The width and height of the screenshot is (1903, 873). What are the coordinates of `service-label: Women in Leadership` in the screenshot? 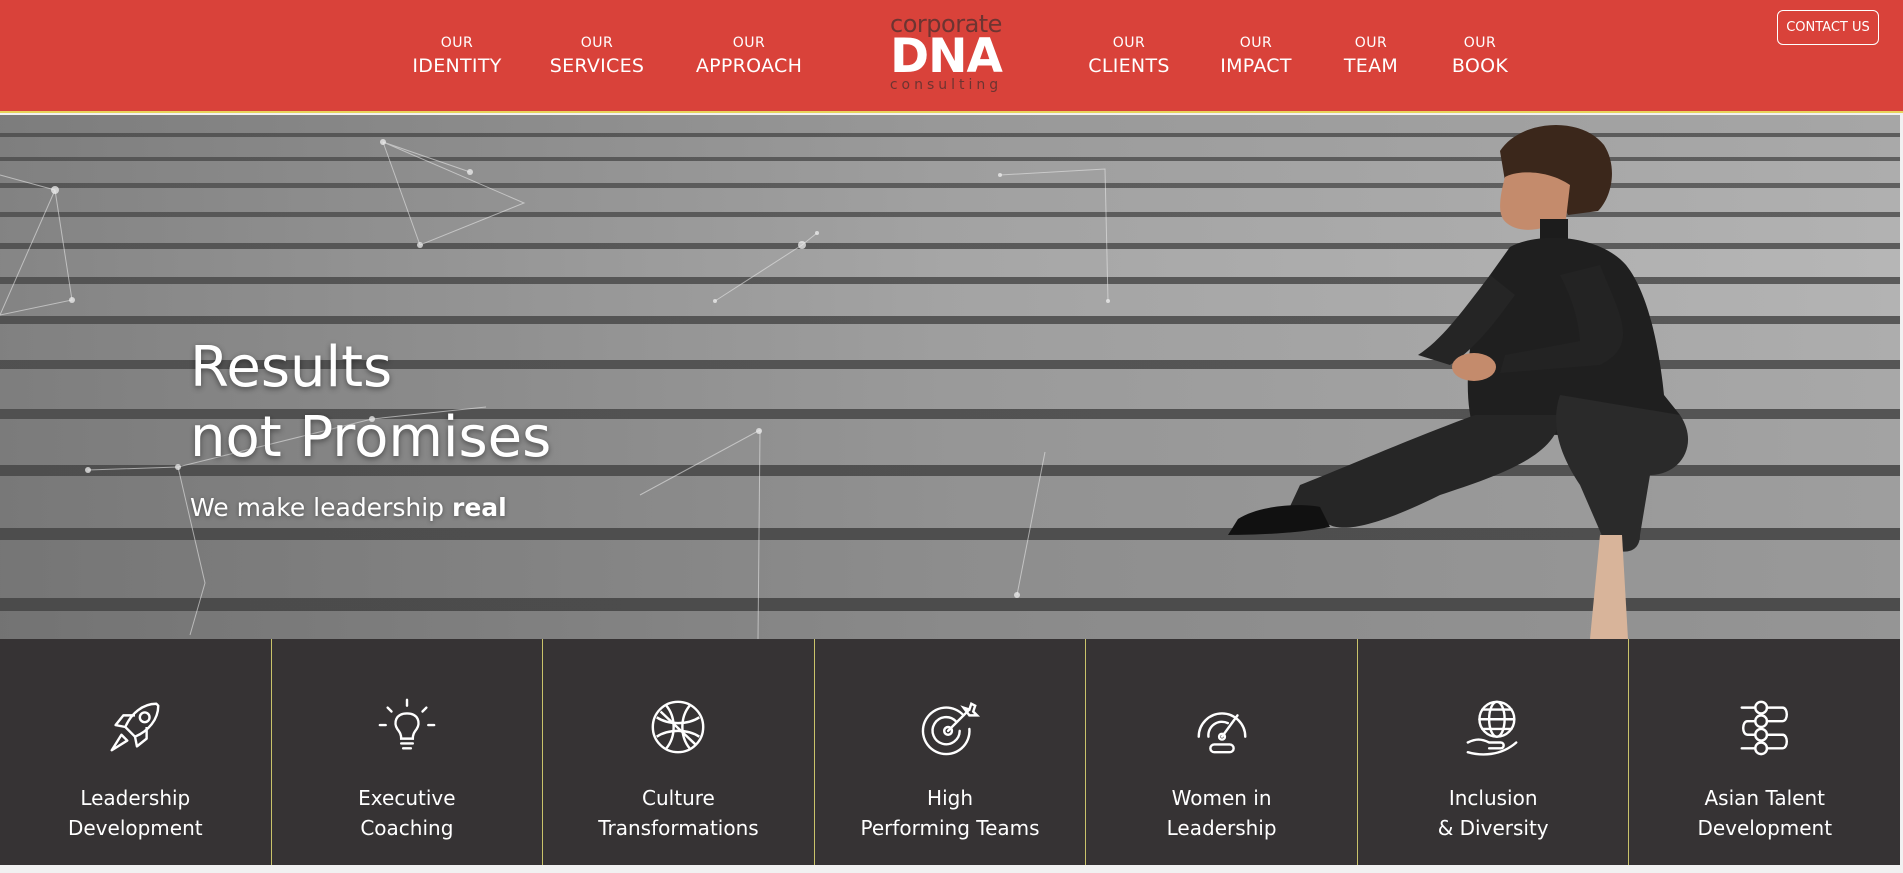 It's located at (1222, 813).